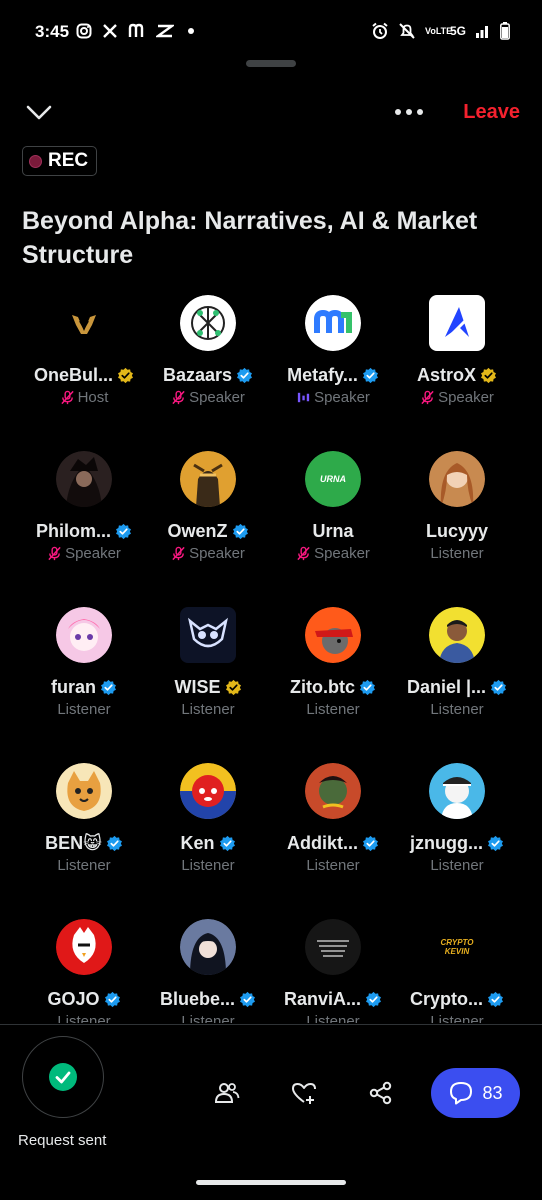  What do you see at coordinates (73, 998) in the screenshot?
I see `participant-name: GOJO` at bounding box center [73, 998].